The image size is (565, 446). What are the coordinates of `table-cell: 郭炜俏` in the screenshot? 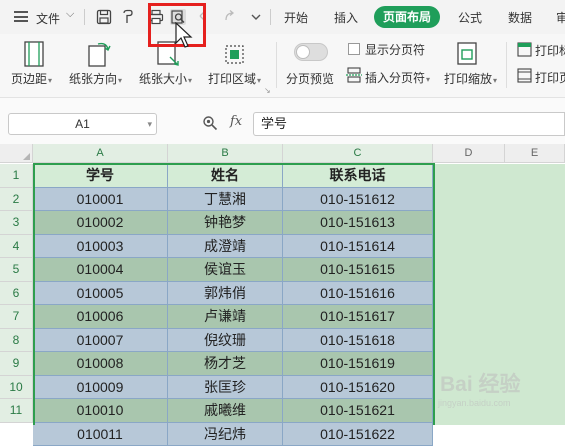 It's located at (225, 294).